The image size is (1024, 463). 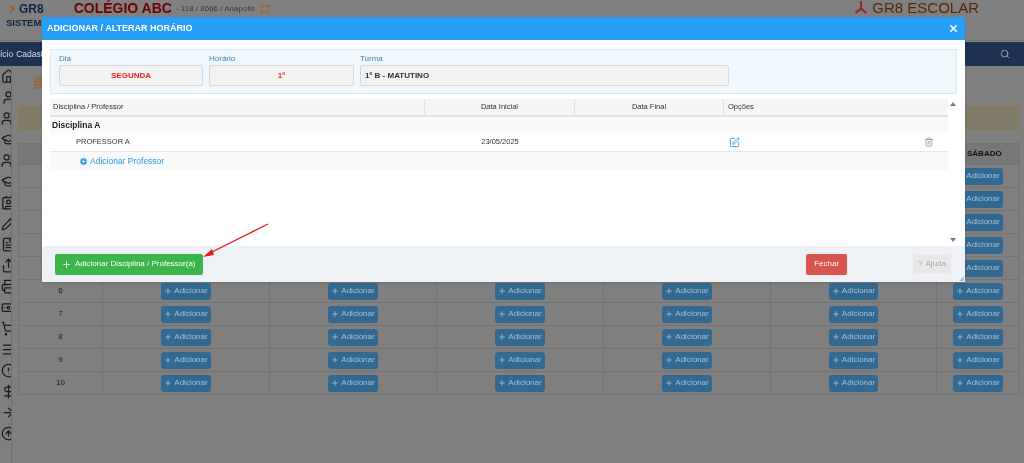 What do you see at coordinates (61, 360) in the screenshot?
I see `row-number: 9` at bounding box center [61, 360].